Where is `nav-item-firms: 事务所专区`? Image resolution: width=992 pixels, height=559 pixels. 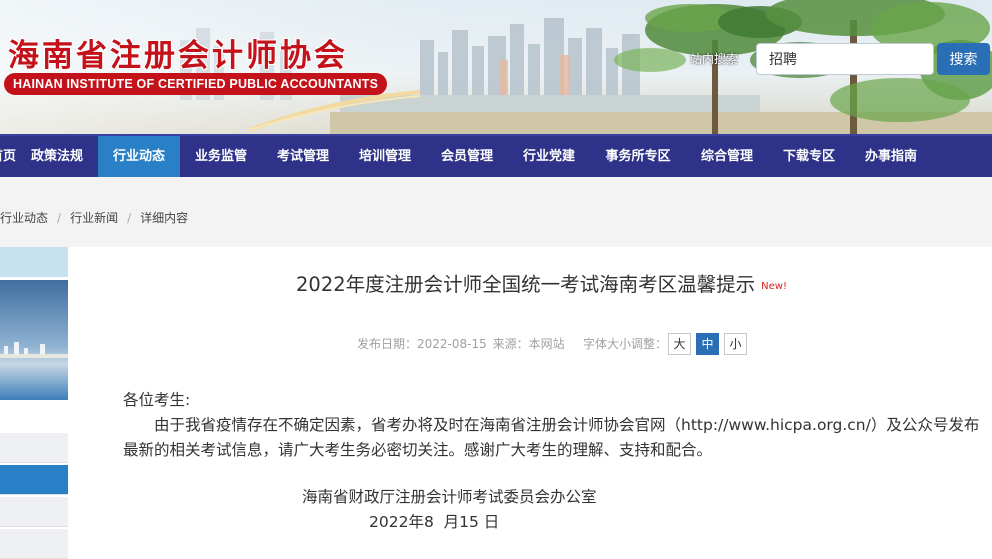
nav-item-firms: 事务所专区 is located at coordinates (638, 156).